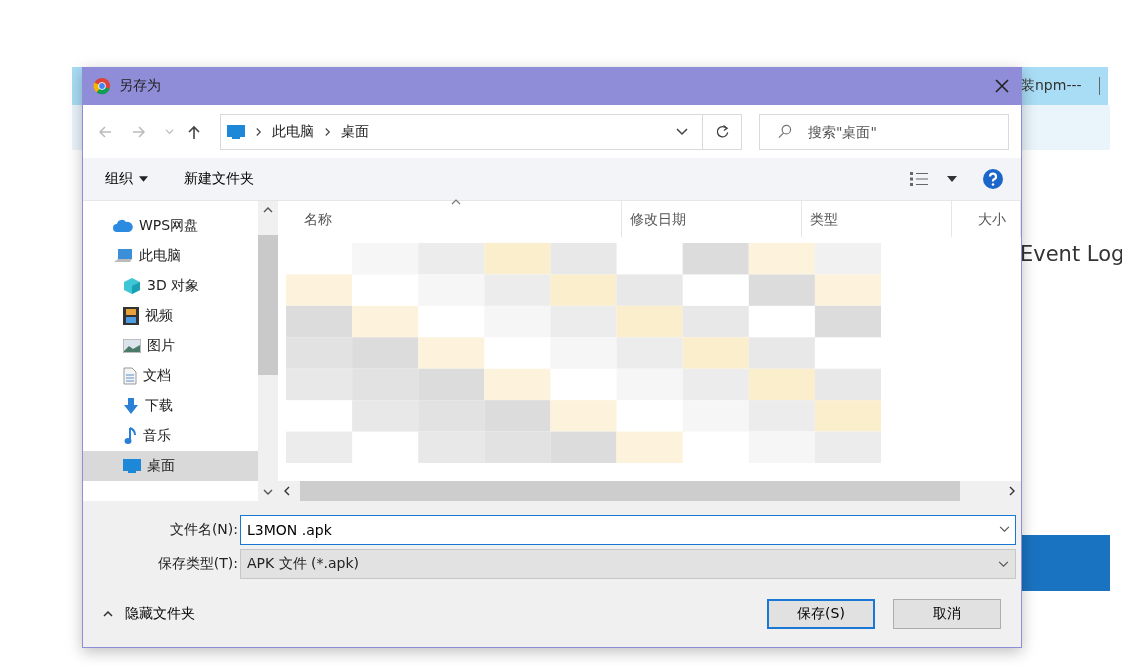  Describe the element at coordinates (170, 346) in the screenshot. I see `nav-item: 图片` at that location.